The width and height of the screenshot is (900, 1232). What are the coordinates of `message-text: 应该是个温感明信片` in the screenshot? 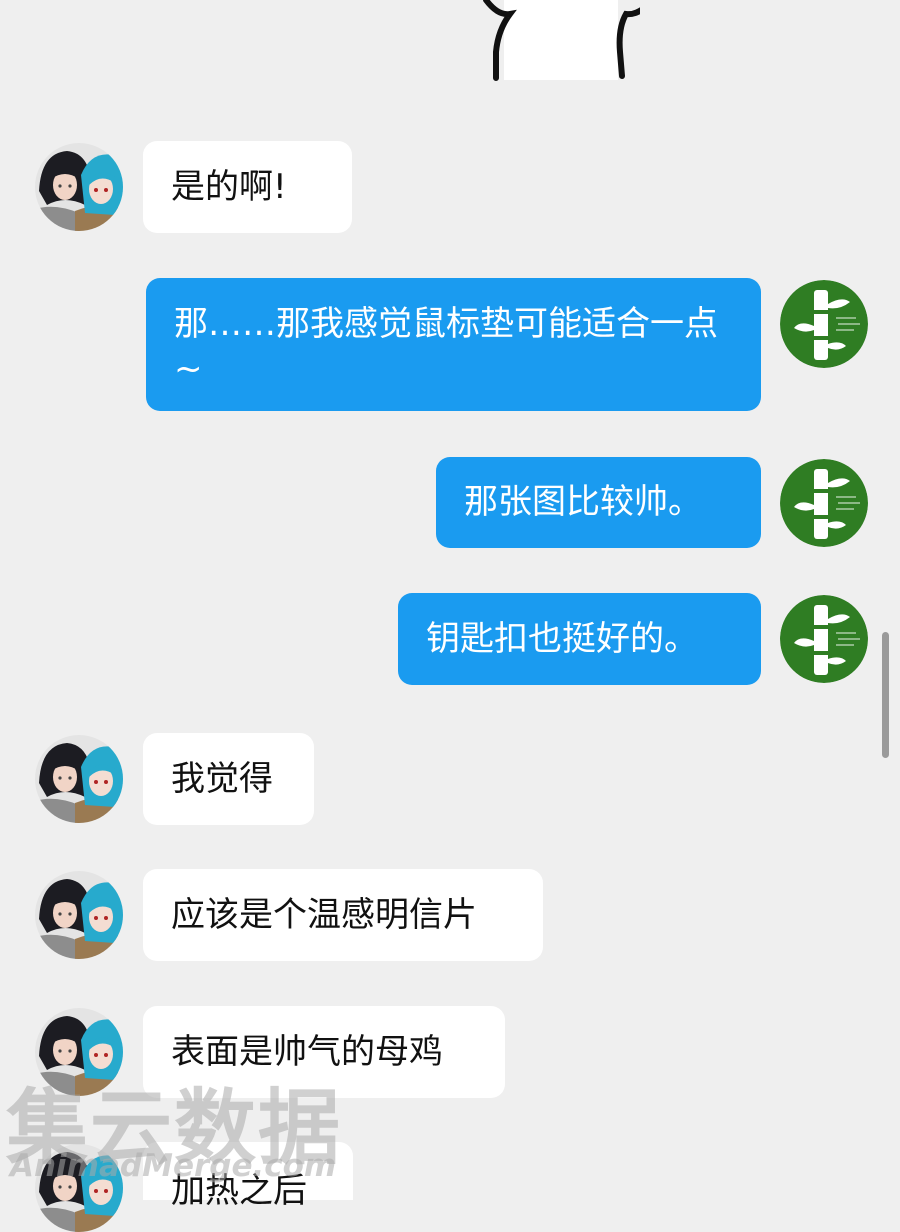 It's located at (324, 914).